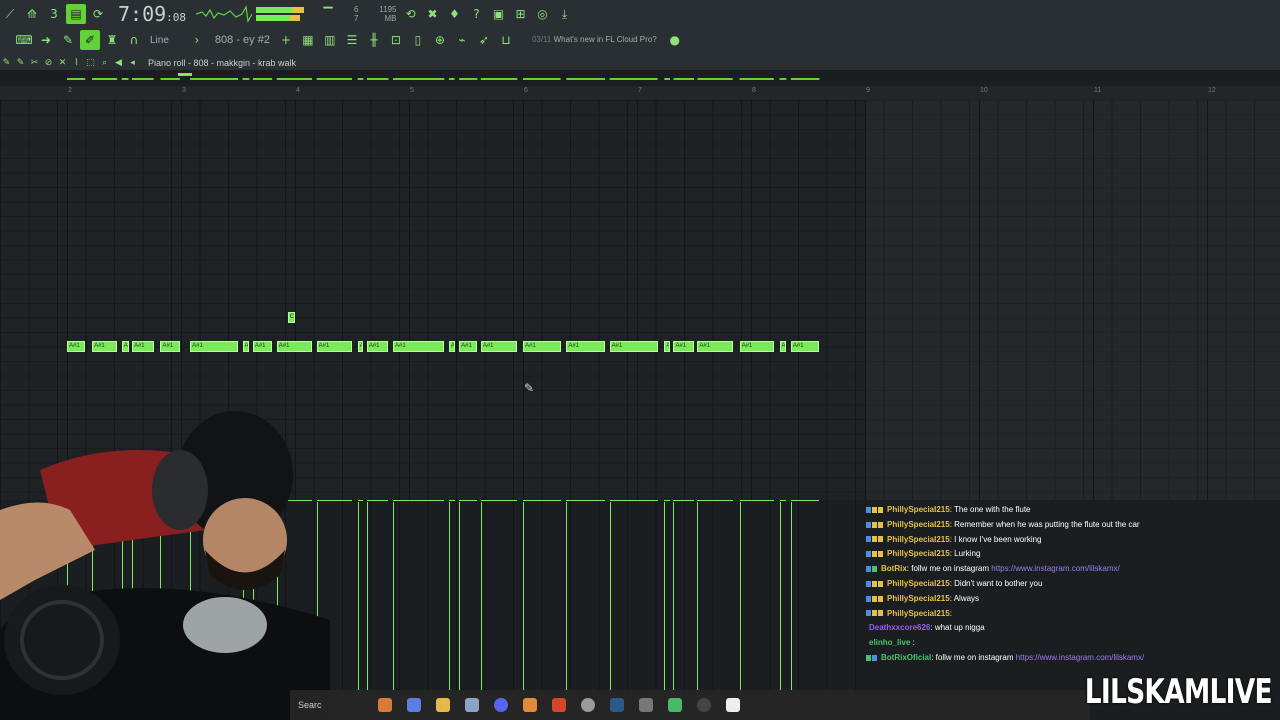 The image size is (1280, 720). I want to click on piano-roll-icon: ▥, so click(330, 40).